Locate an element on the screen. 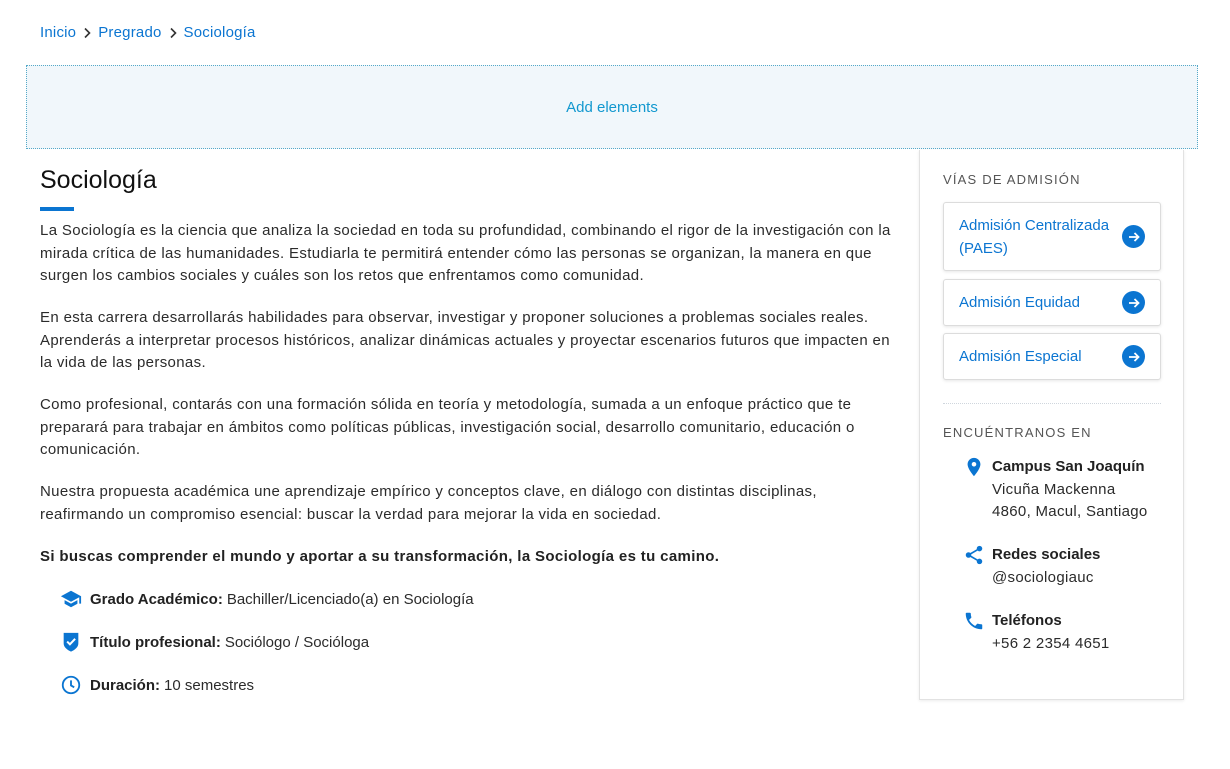 Image resolution: width=1230 pixels, height=769 pixels. breadcrumb: Inicio Pregrado Sociología is located at coordinates (148, 32).